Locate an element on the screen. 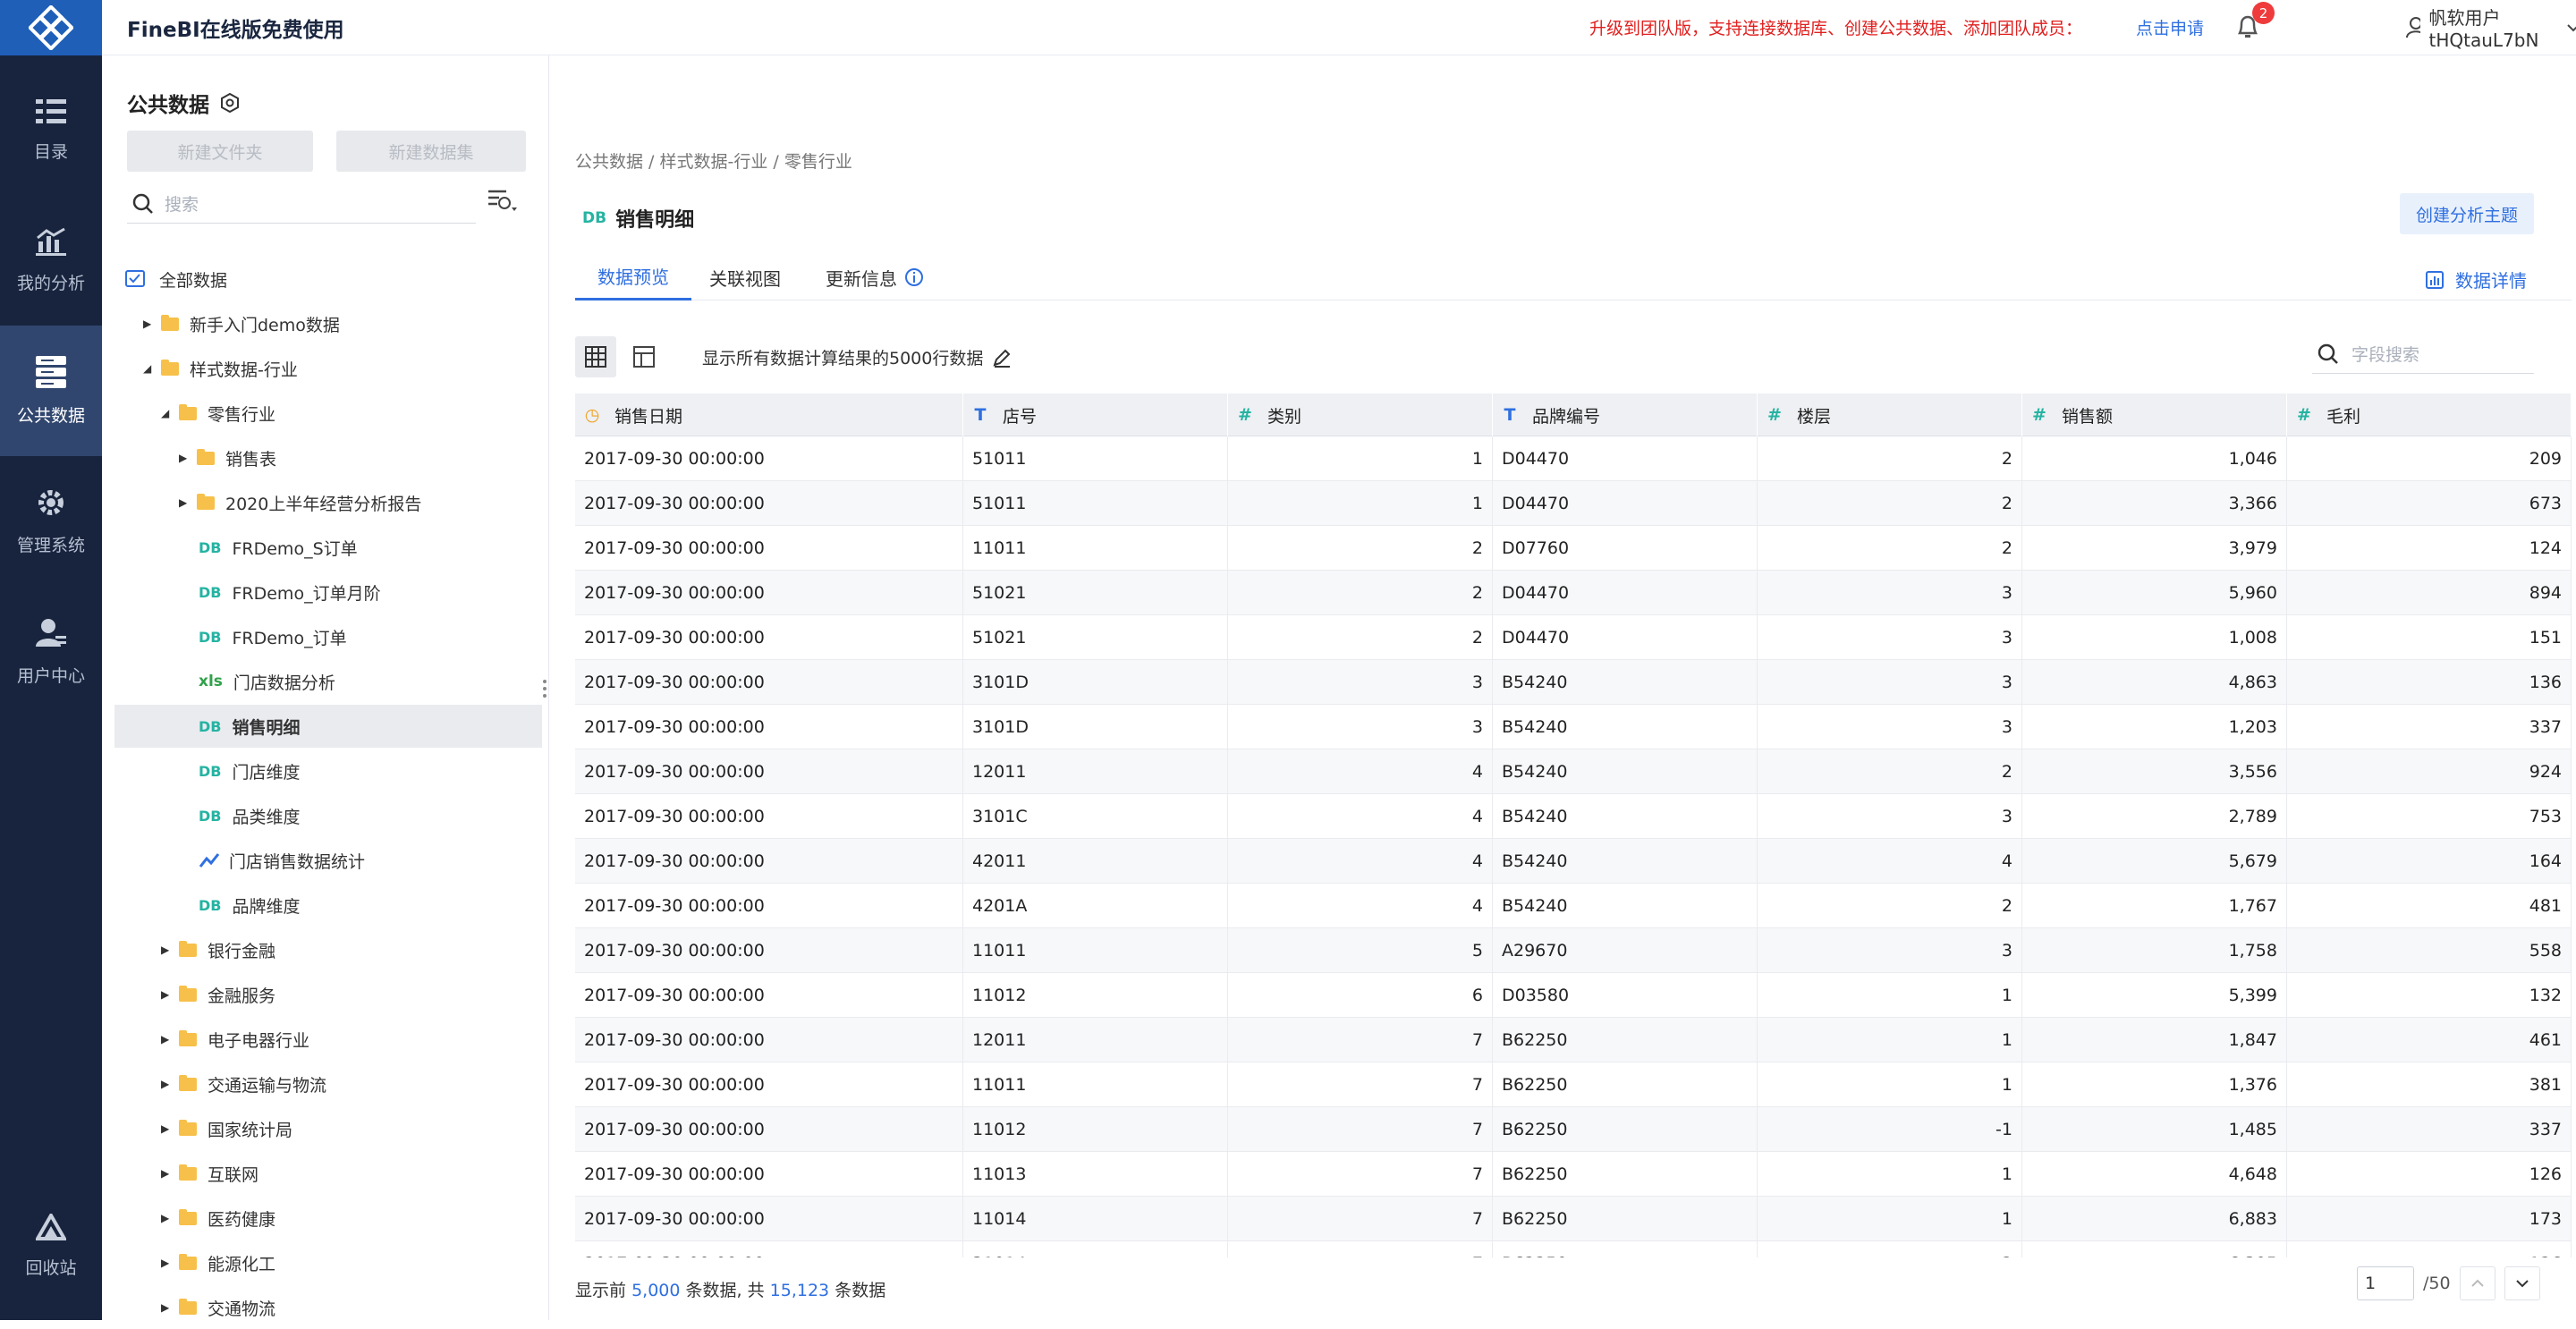  column-header: ◷ 销售日期 is located at coordinates (769, 415).